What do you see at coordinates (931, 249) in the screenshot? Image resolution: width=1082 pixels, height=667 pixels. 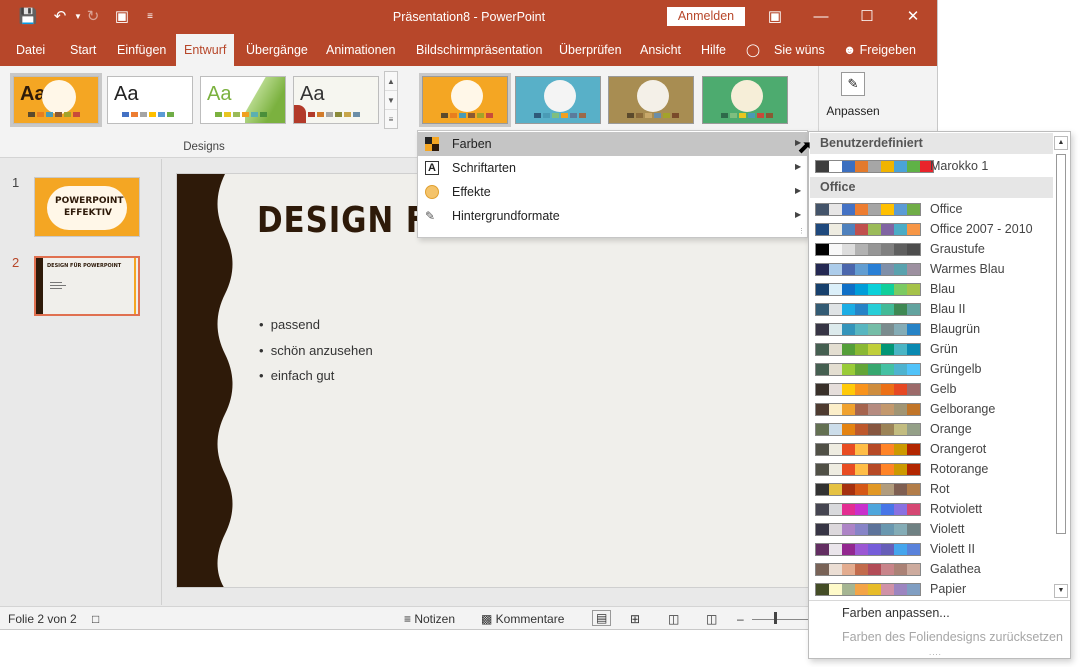 I see `color-scheme-row: Graustufe` at bounding box center [931, 249].